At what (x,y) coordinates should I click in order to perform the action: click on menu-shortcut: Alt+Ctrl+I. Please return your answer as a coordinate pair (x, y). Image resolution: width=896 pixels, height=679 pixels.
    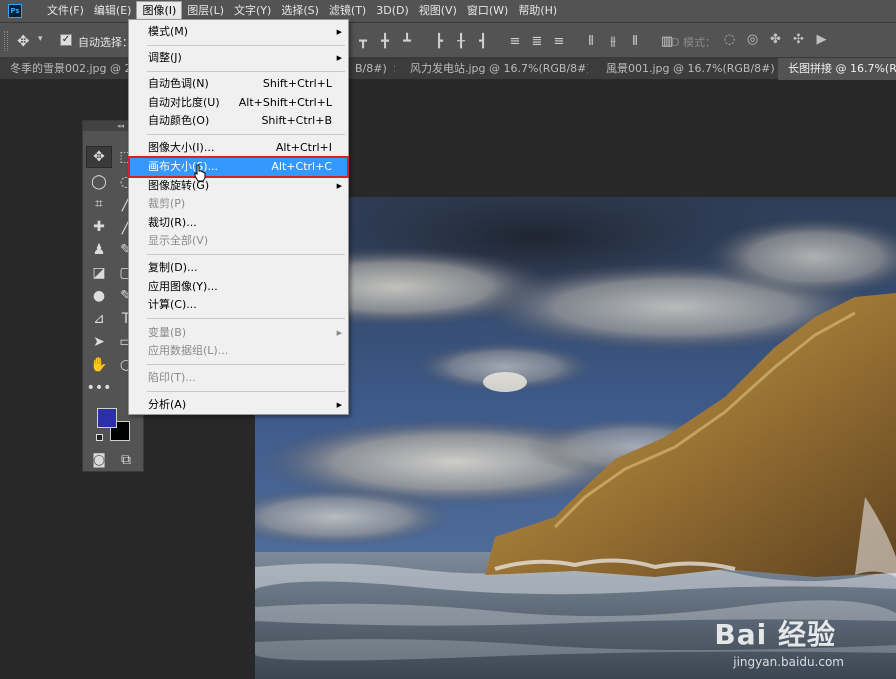
    Looking at the image, I should click on (303, 147).